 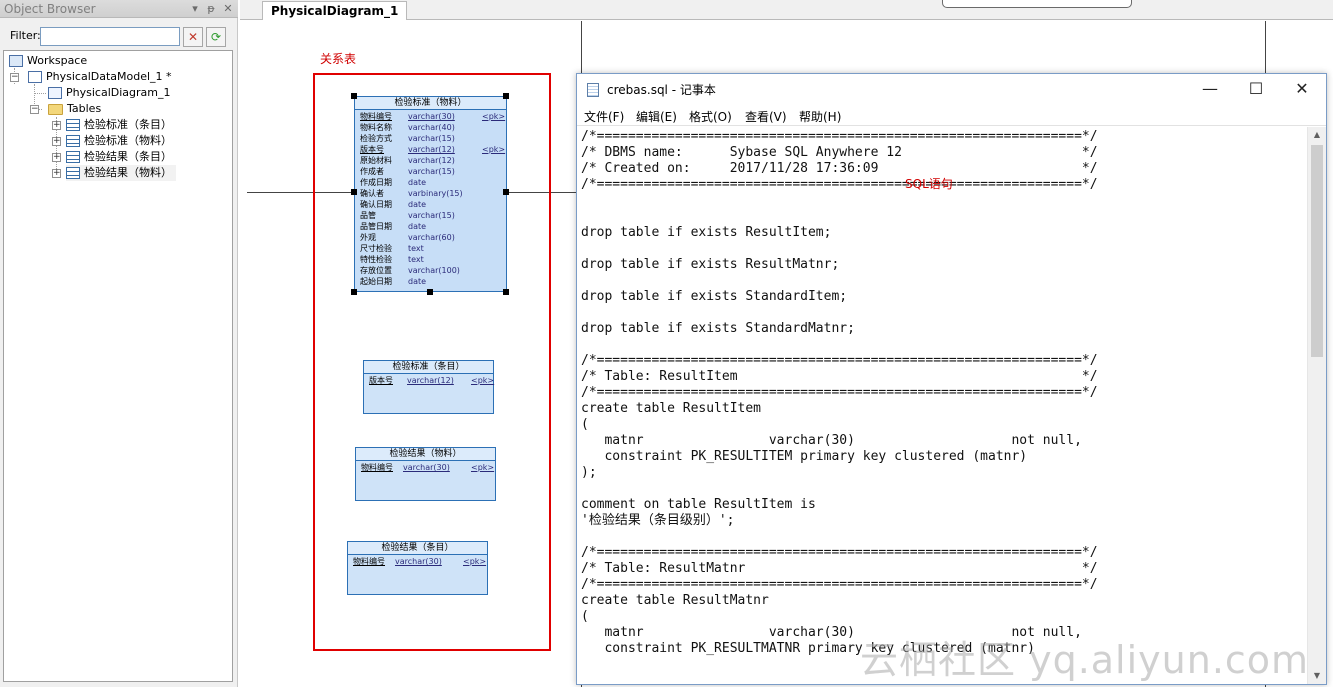 I want to click on entity-table: 检验结果（条目） 物料编号 varchar(30) <pk>, so click(x=417, y=568).